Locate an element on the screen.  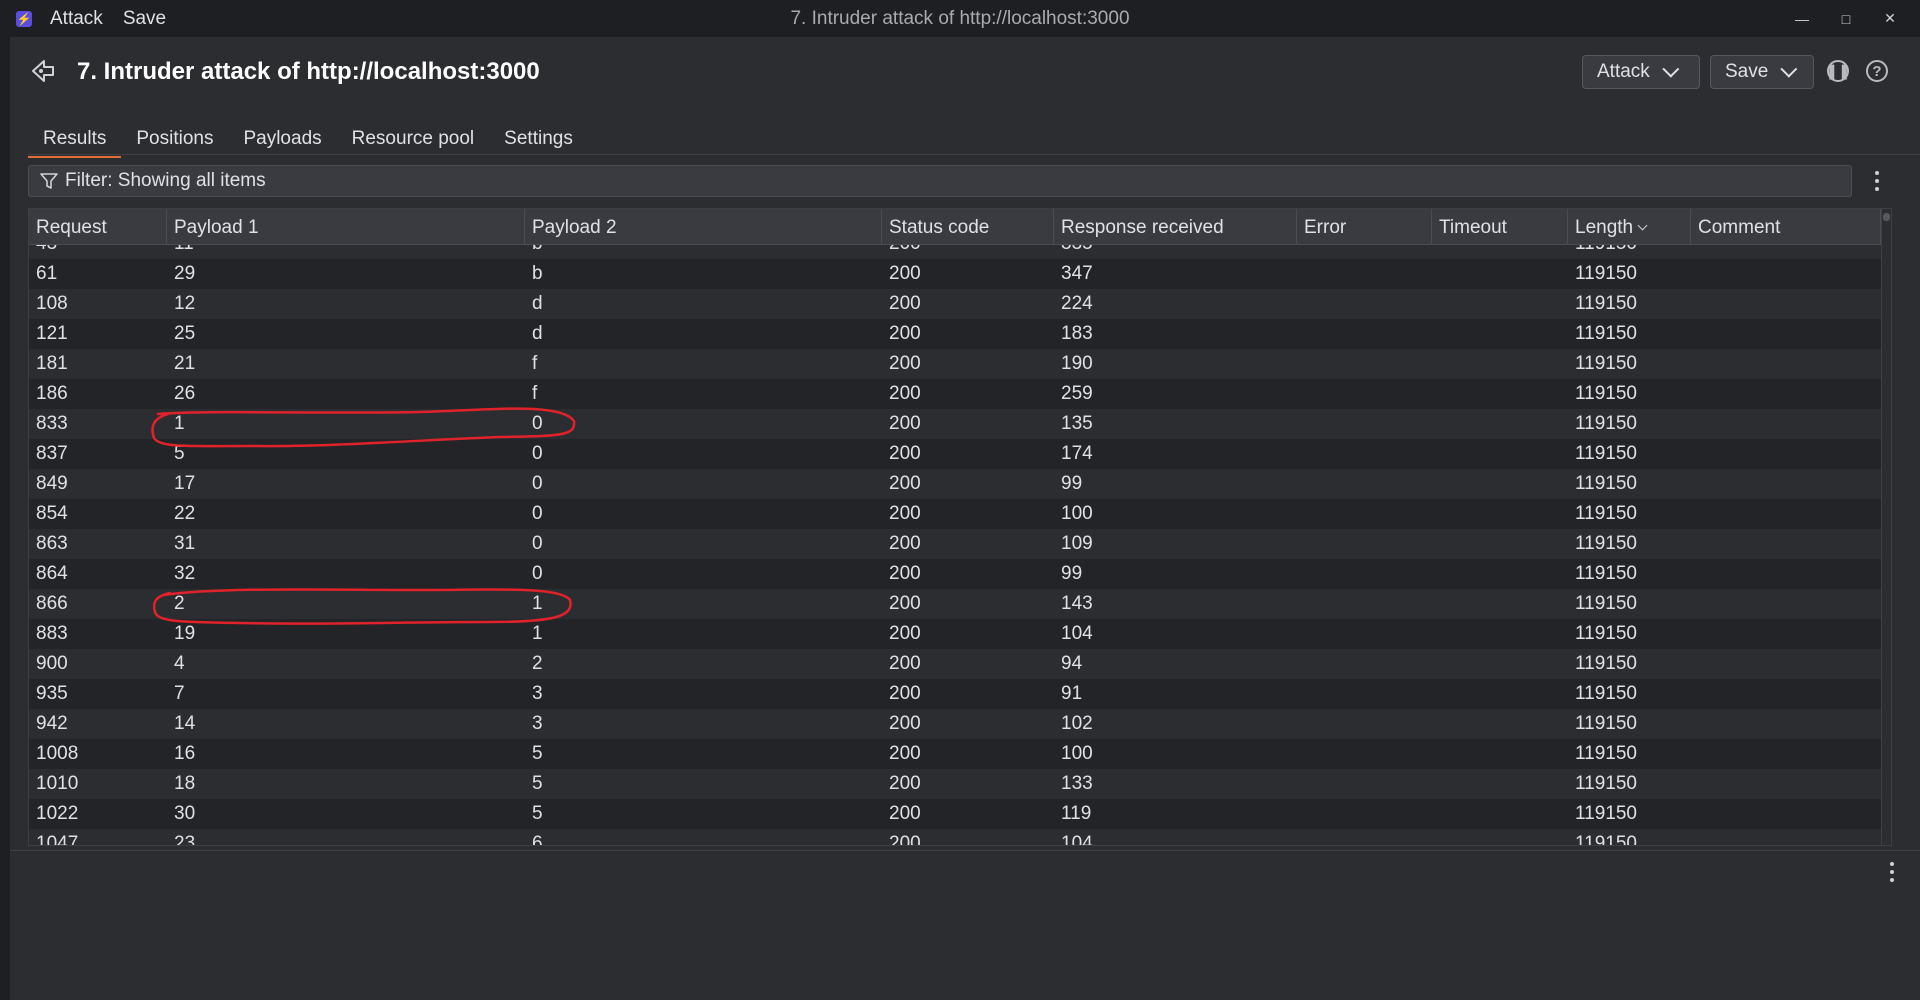
cell-response-received: 104 is located at coordinates (1077, 839).